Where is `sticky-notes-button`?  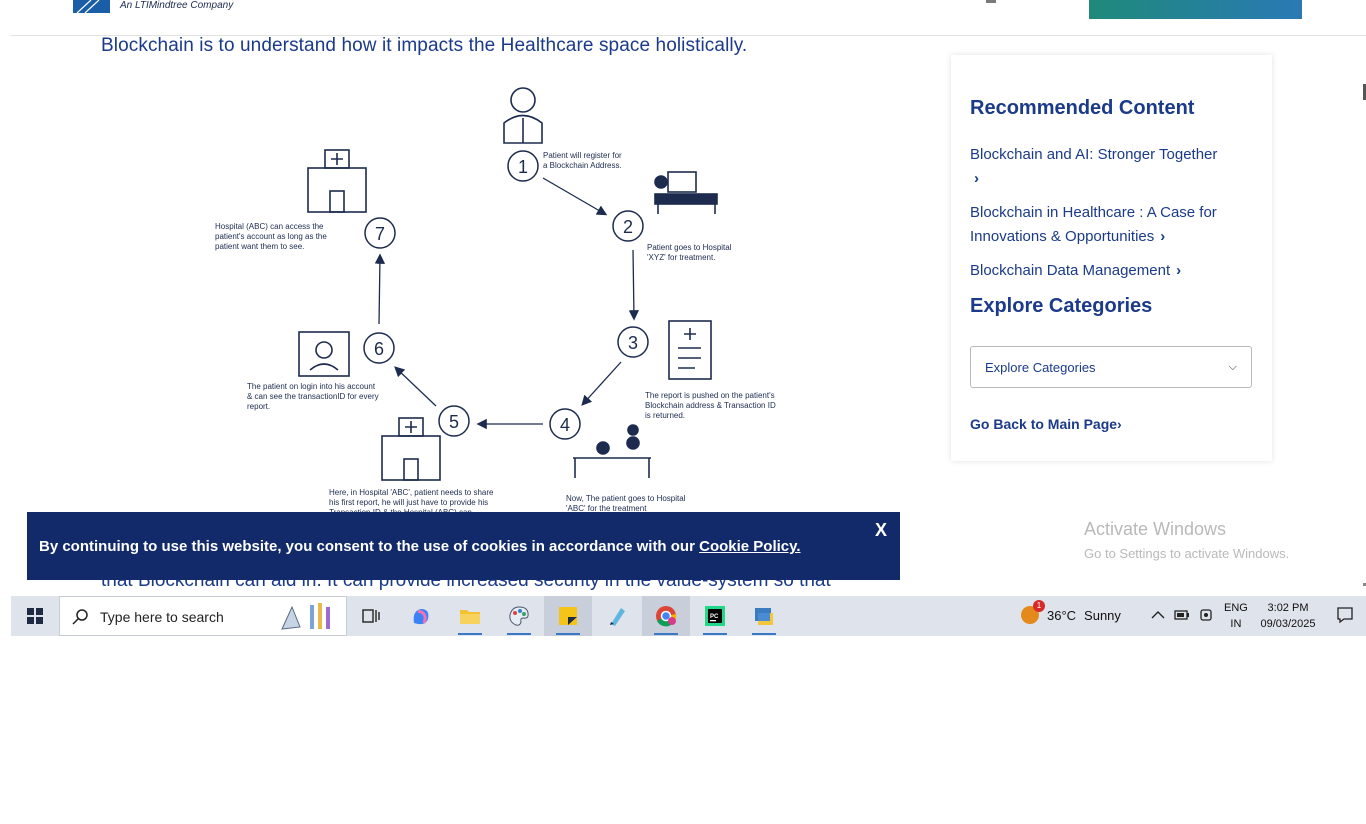 sticky-notes-button is located at coordinates (568, 616).